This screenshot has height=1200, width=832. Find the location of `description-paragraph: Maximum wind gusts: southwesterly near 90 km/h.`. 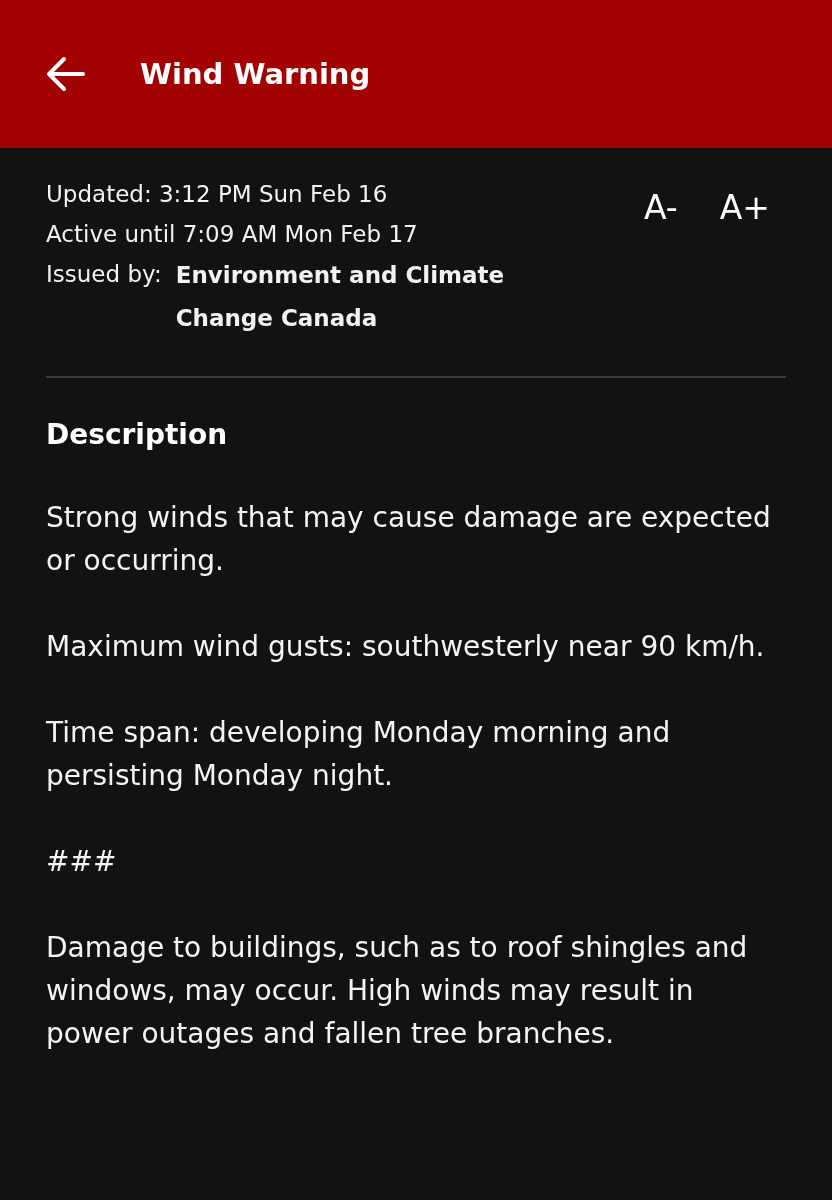

description-paragraph: Maximum wind gusts: southwesterly near 90 km/h. is located at coordinates (406, 647).